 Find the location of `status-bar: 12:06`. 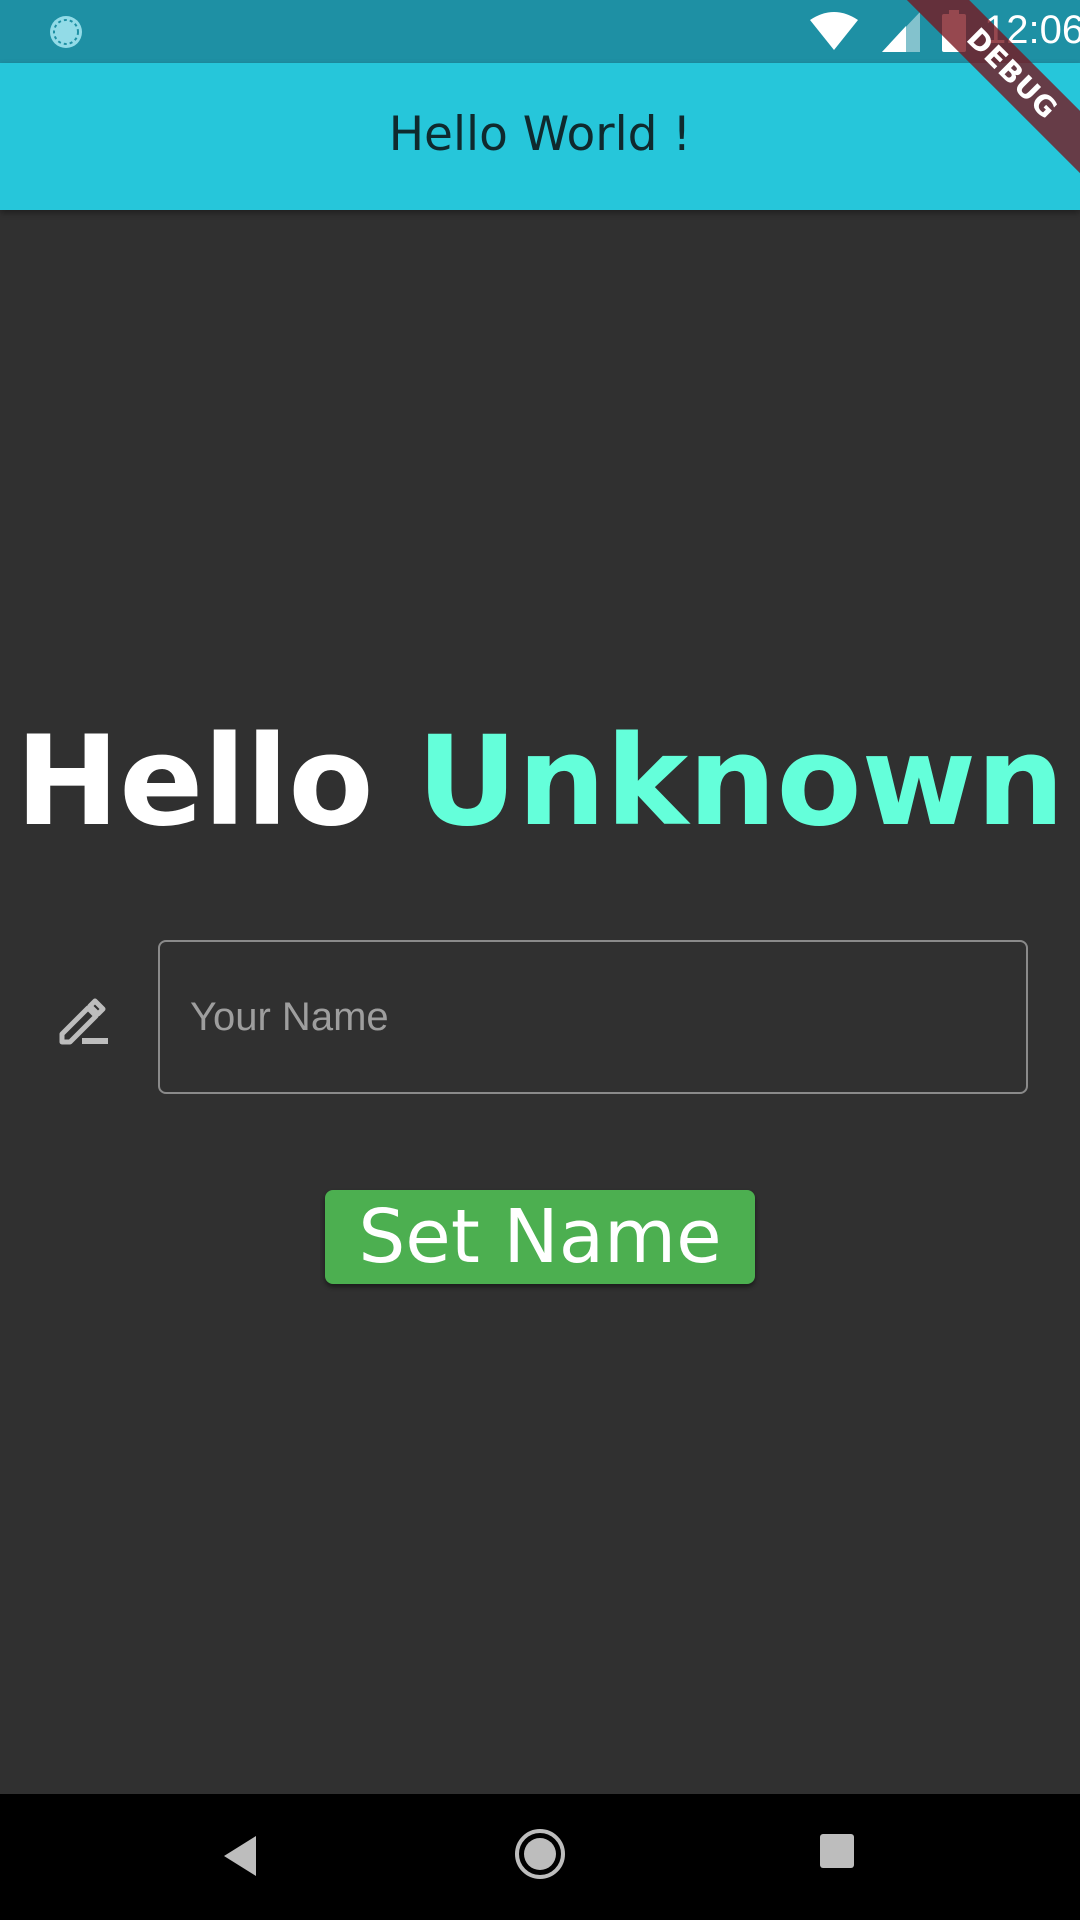

status-bar: 12:06 is located at coordinates (540, 31).